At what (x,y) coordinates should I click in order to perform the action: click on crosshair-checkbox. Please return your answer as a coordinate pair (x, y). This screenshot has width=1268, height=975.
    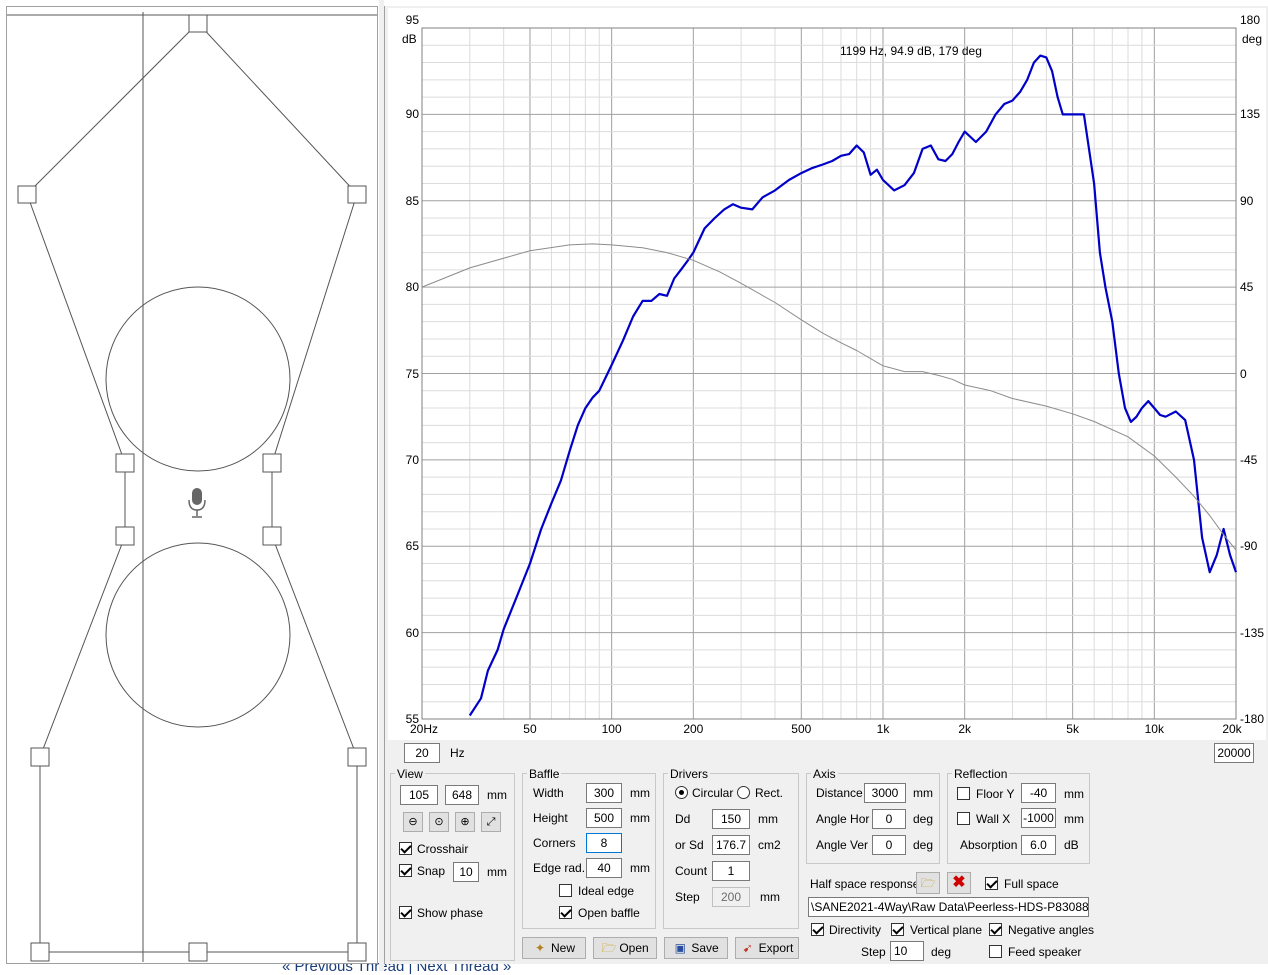
    Looking at the image, I should click on (405, 848).